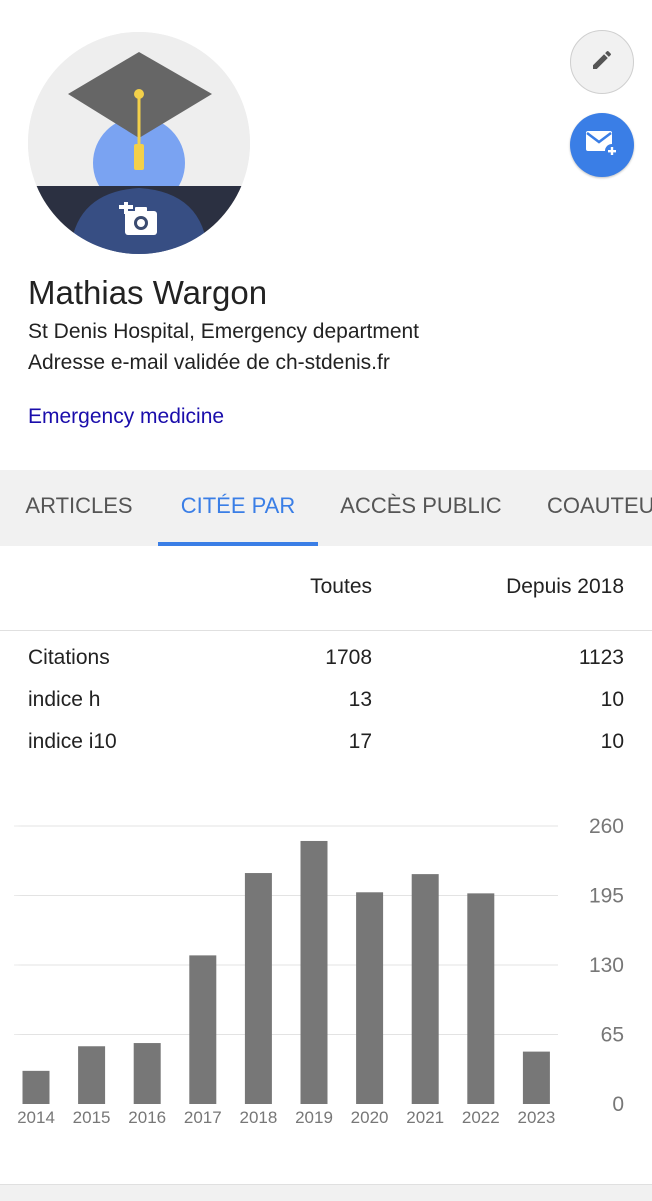  Describe the element at coordinates (565, 586) in the screenshot. I see `column-header-since-2018: Depuis 2018` at that location.